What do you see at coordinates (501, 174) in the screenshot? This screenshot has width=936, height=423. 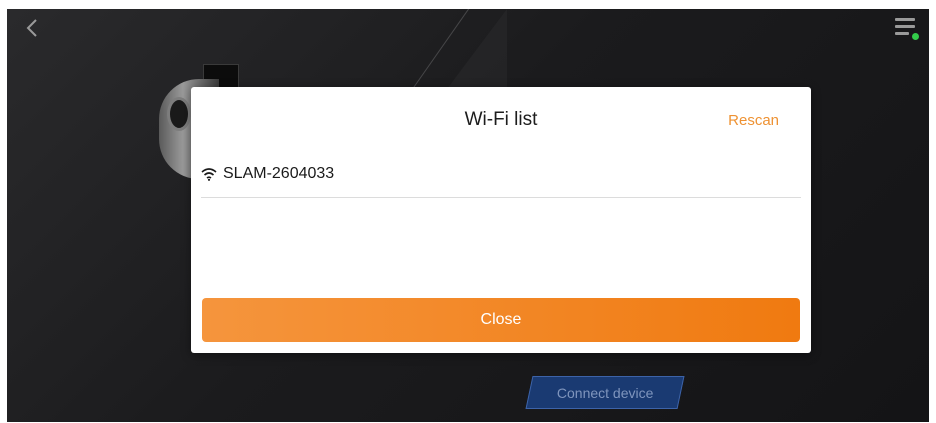 I see `wifi-list-item: SLAM-2604033` at bounding box center [501, 174].